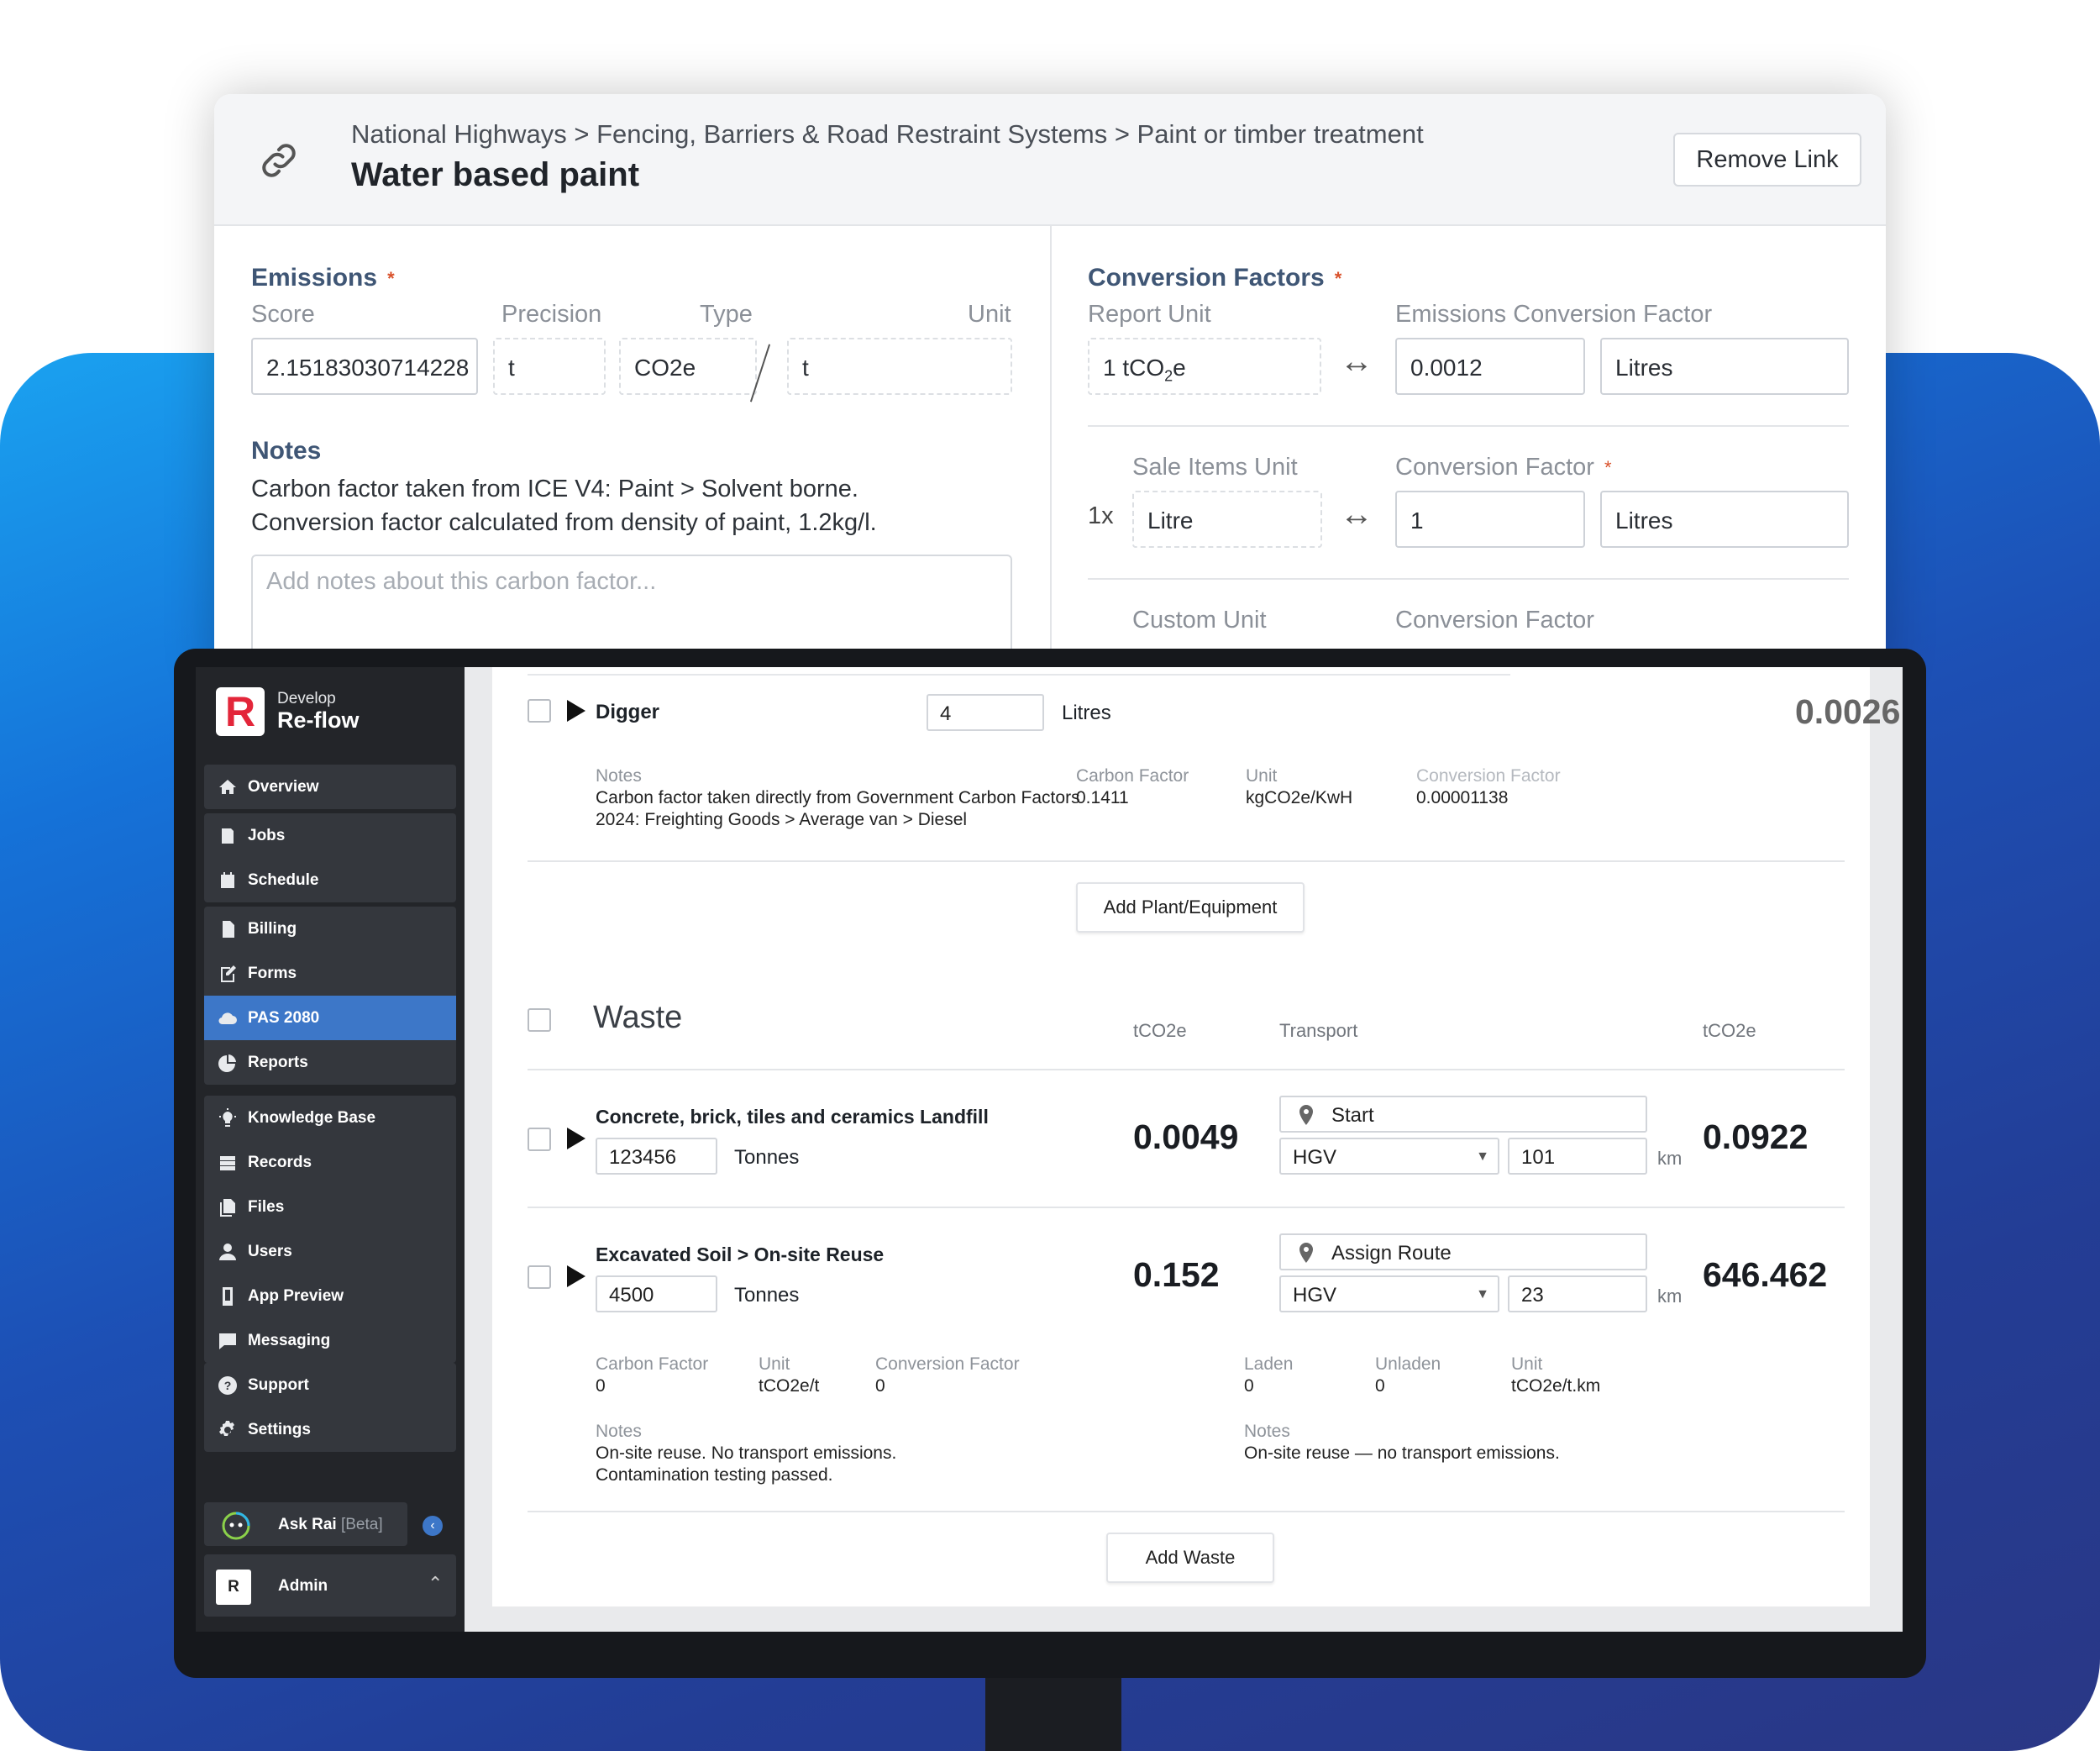  I want to click on sidebar-item-jobs: Jobs, so click(330, 835).